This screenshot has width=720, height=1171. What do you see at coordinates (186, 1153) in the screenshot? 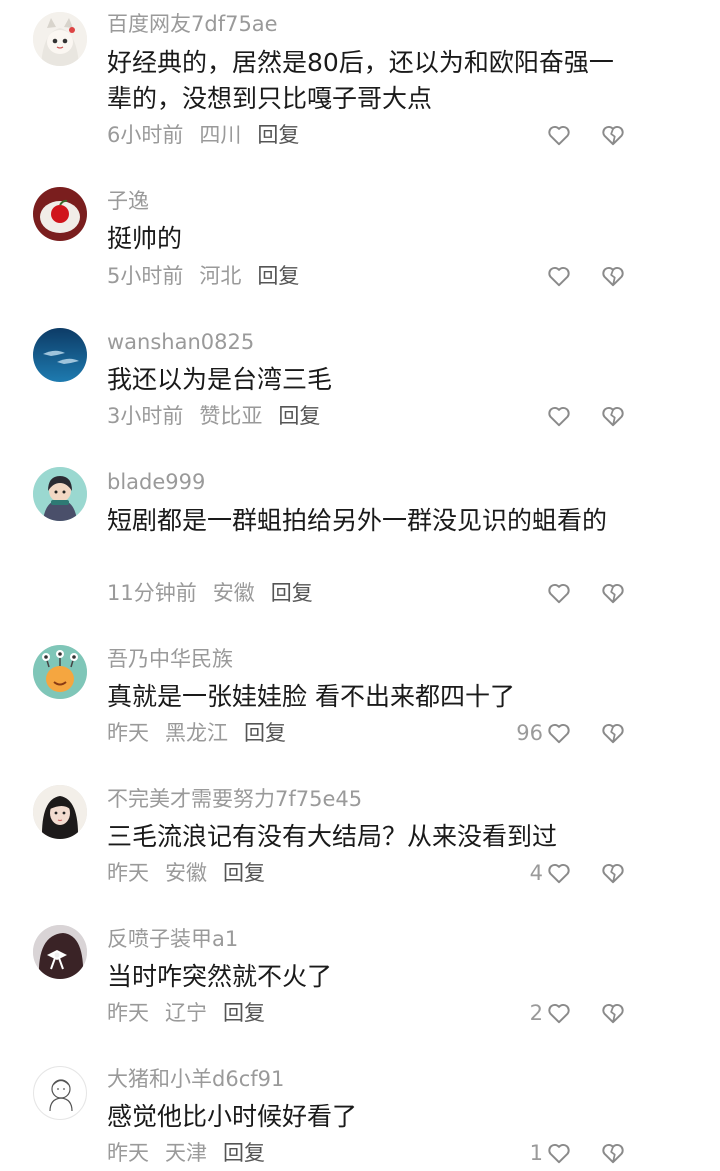
I see `comment-location: 天津` at bounding box center [186, 1153].